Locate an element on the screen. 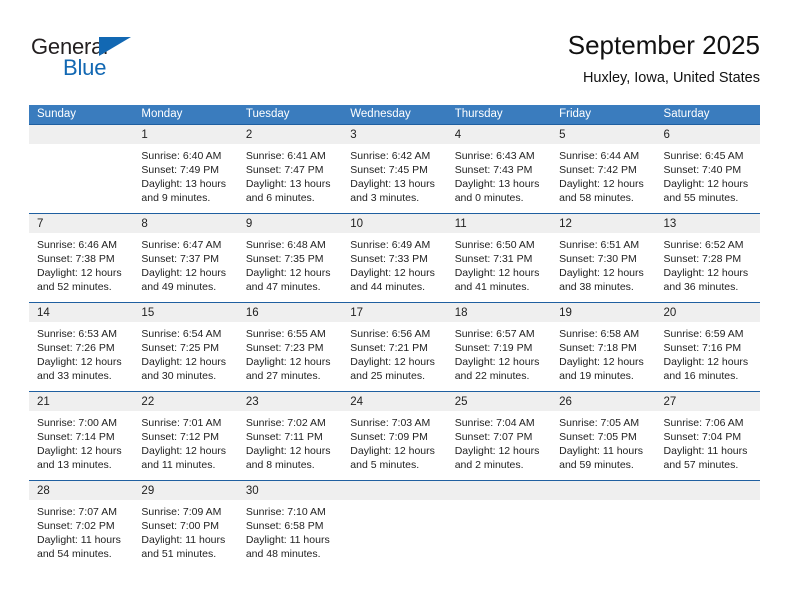 This screenshot has width=792, height=612. day-number: 16 is located at coordinates (252, 313).